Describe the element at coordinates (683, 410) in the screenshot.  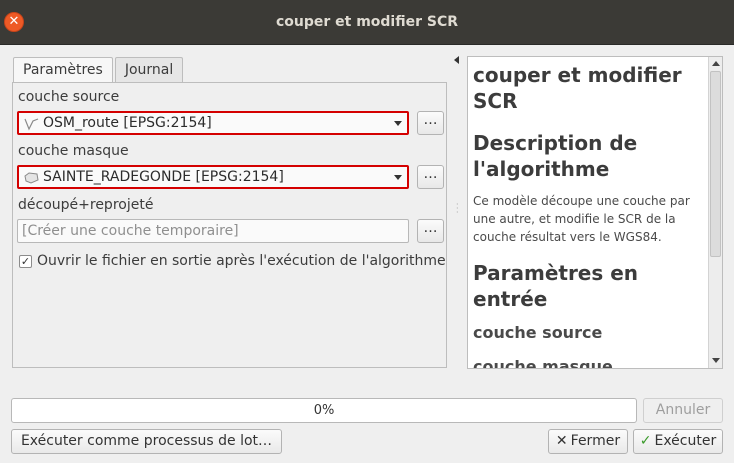
I see `cancel-button: Annuler` at that location.